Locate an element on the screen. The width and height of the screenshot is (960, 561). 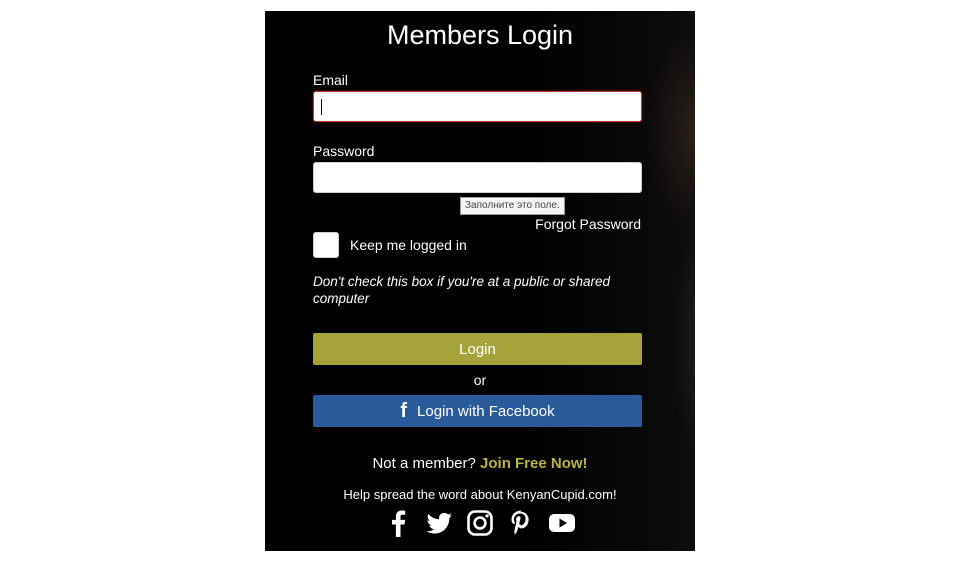
keep-logged-in-label: Keep me logged in is located at coordinates (408, 245).